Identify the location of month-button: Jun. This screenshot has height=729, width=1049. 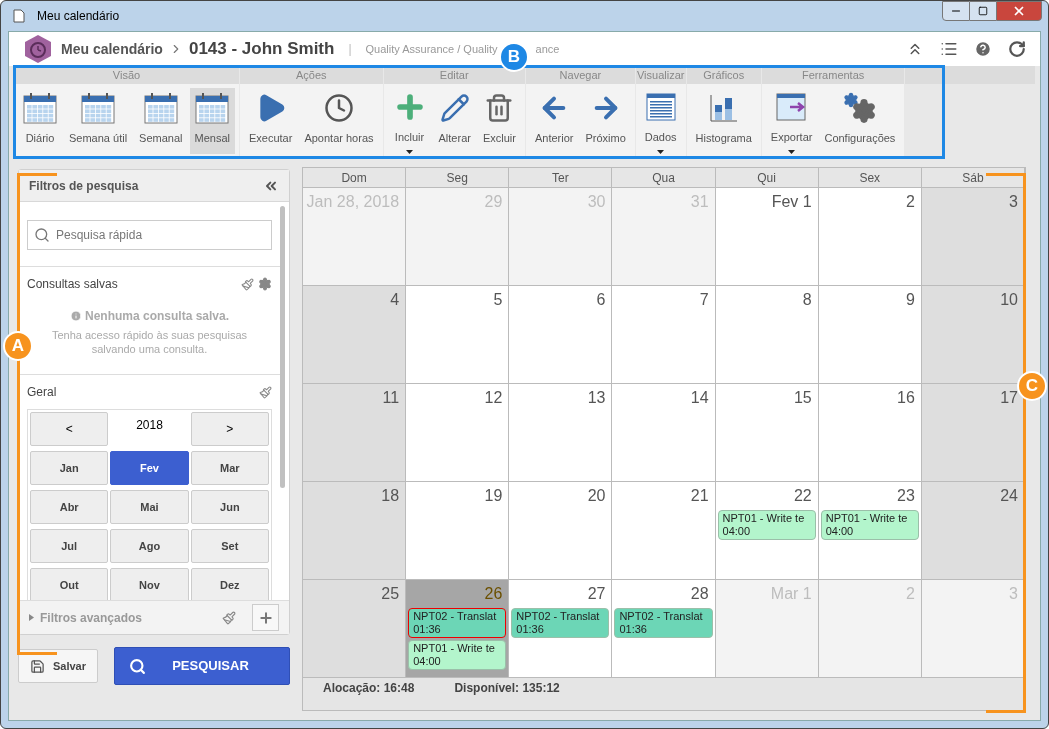
(229, 507).